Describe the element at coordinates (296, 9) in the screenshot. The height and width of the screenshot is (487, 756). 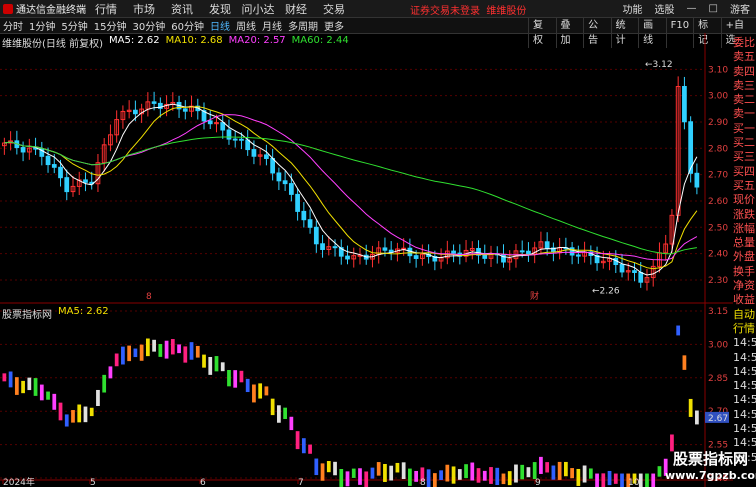
I see `menu-item-finance: 财经` at that location.